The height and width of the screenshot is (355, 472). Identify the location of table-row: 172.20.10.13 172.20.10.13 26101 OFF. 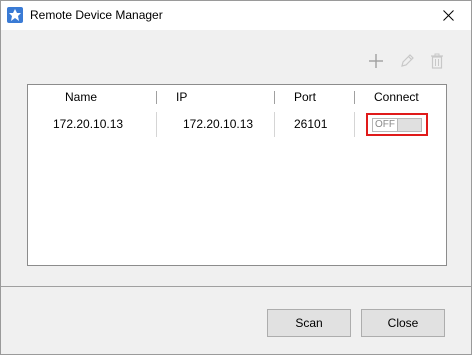
(237, 124).